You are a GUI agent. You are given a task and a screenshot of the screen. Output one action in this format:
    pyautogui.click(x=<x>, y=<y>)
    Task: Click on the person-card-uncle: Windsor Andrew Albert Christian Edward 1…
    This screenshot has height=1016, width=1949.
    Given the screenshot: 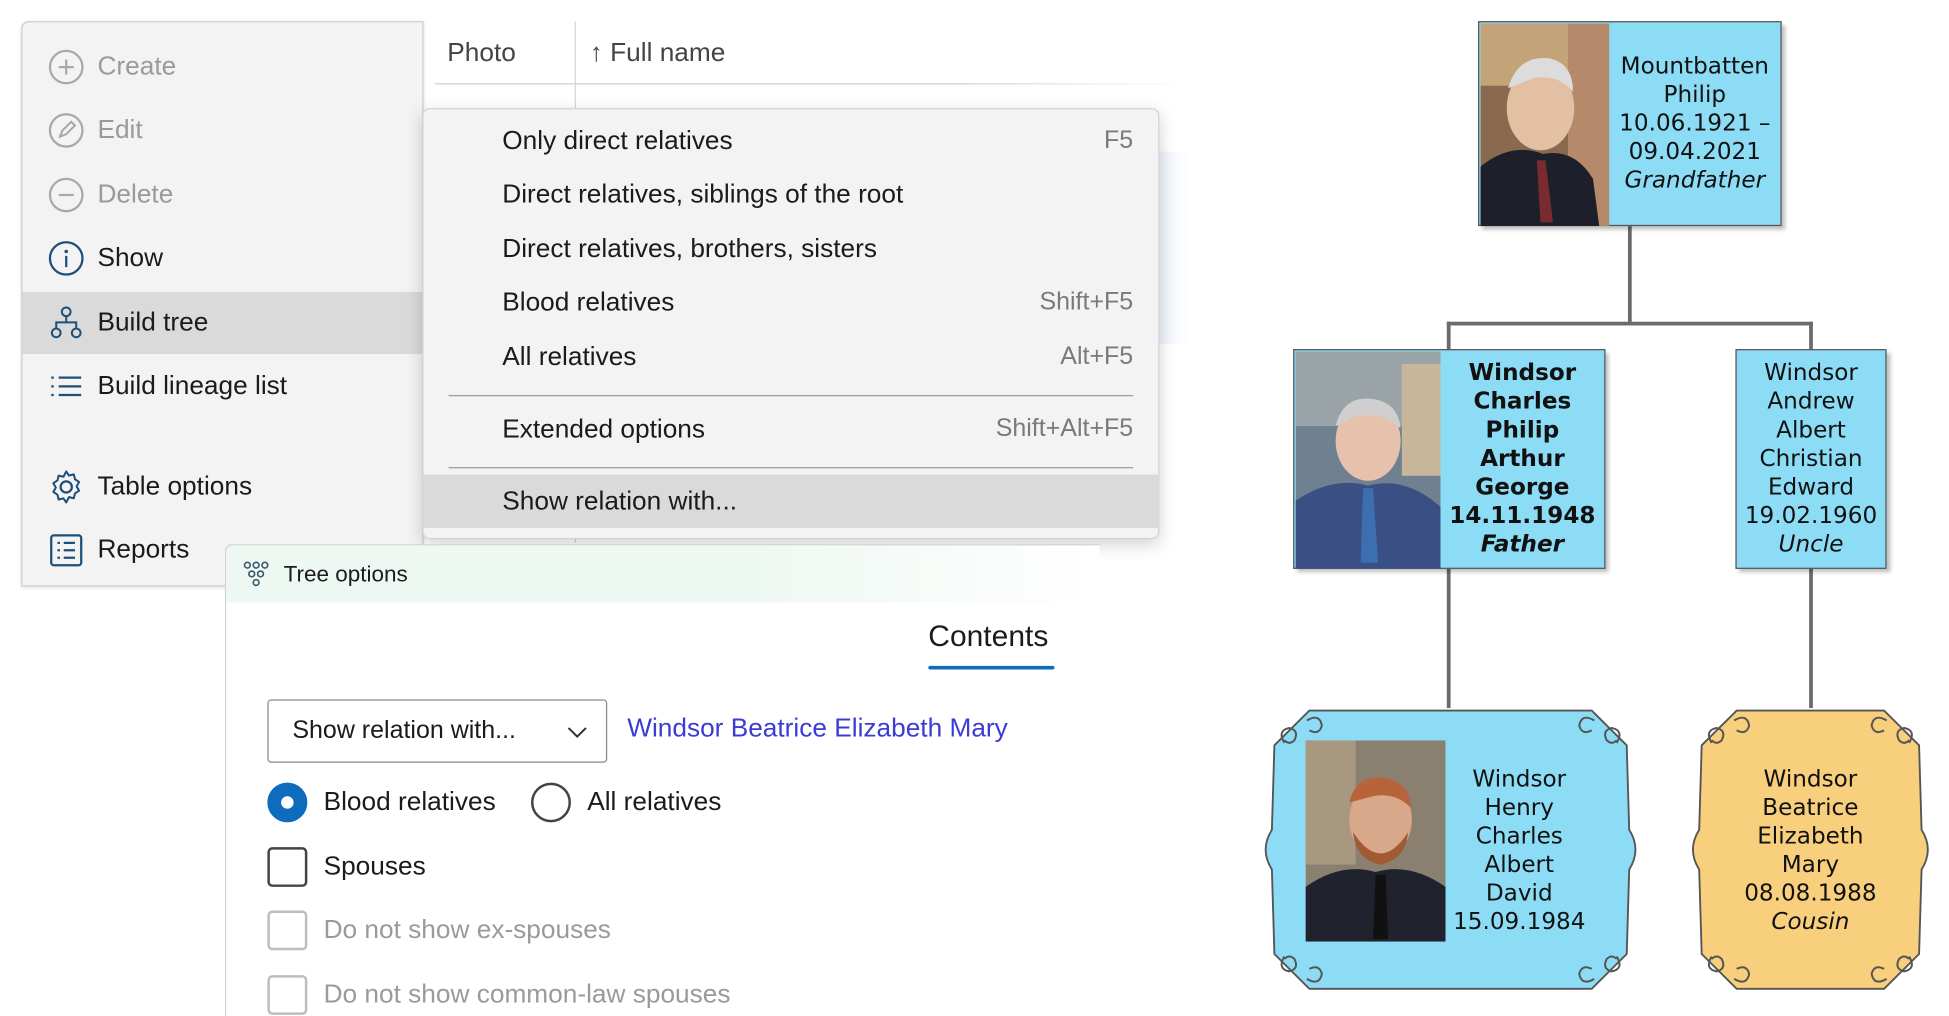 What is the action you would take?
    pyautogui.click(x=1811, y=459)
    